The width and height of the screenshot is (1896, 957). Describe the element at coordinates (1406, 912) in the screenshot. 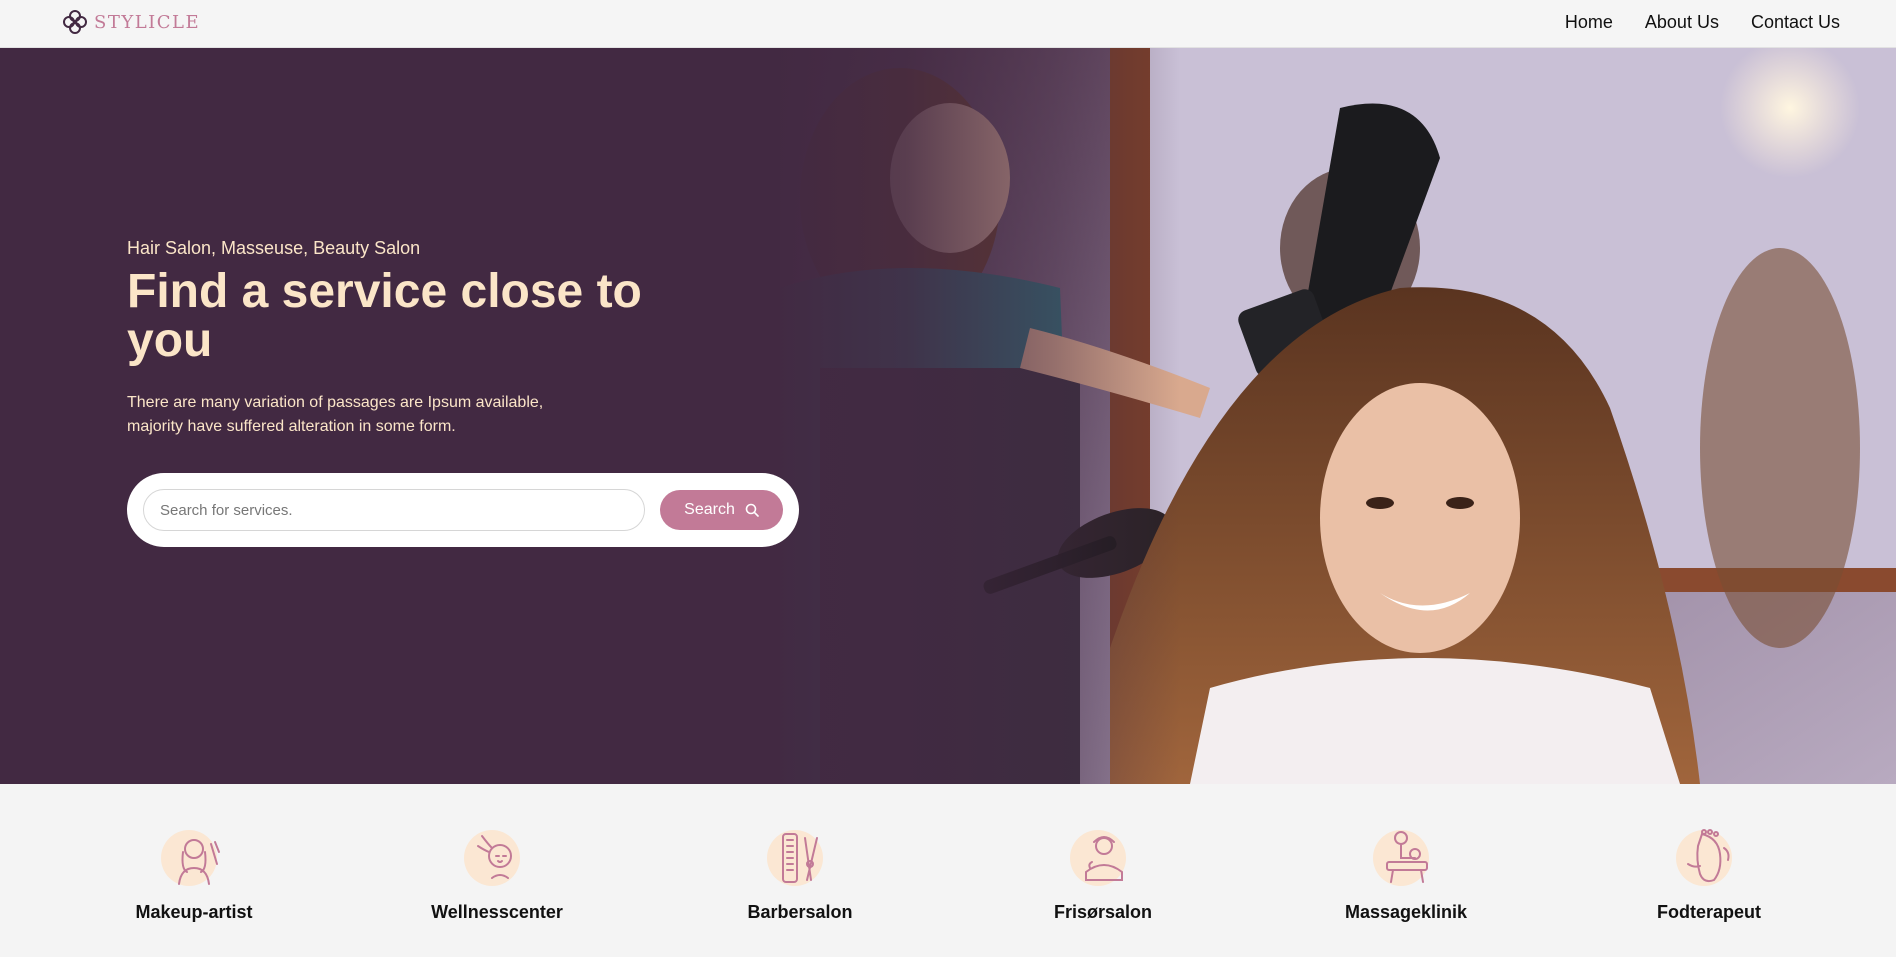

I see `category-label: Massageklinik` at that location.